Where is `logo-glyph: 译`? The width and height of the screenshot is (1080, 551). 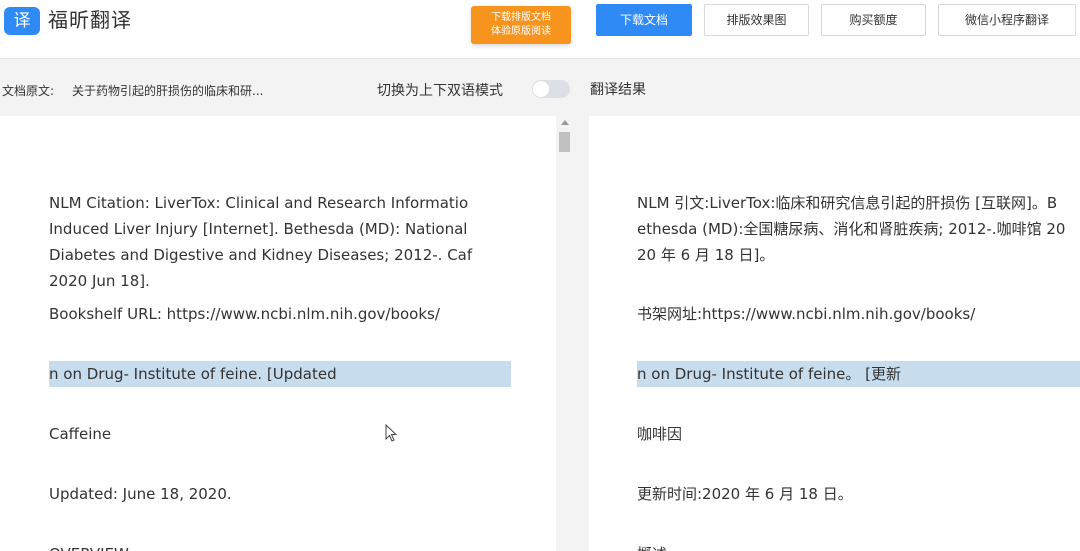
logo-glyph: 译 is located at coordinates (22, 21).